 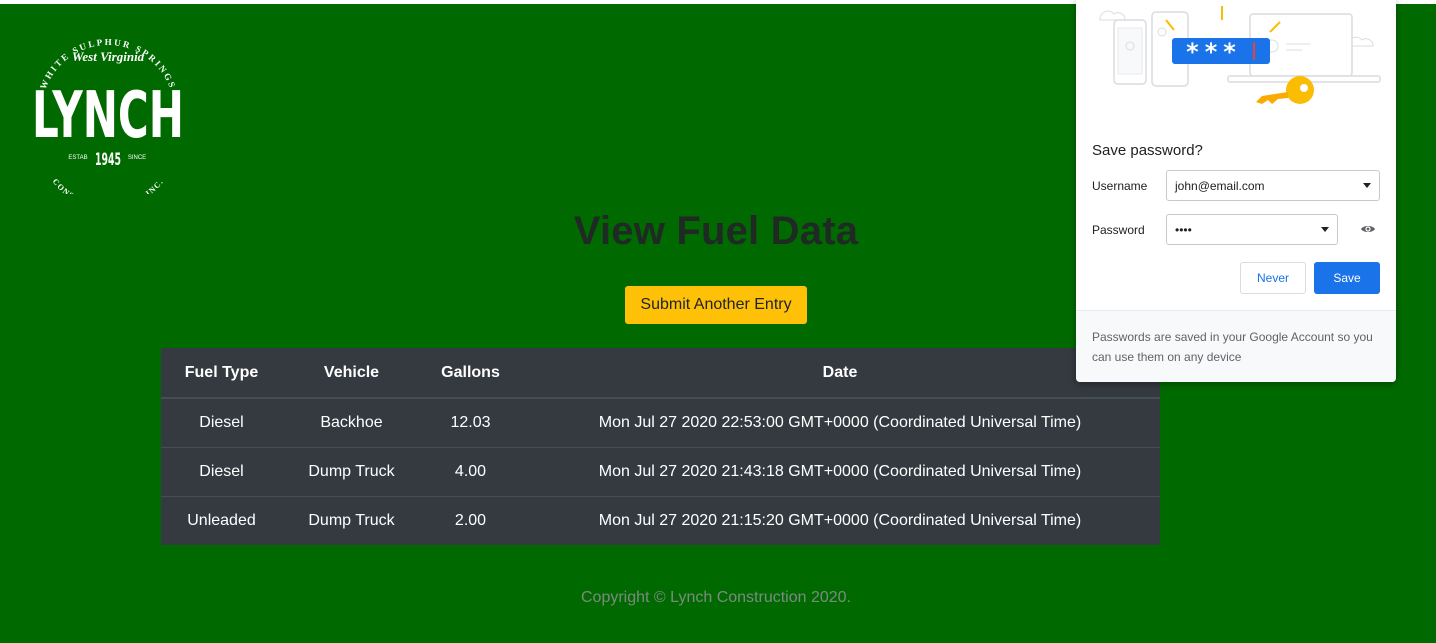 I want to click on save-button: Save, so click(x=1347, y=278).